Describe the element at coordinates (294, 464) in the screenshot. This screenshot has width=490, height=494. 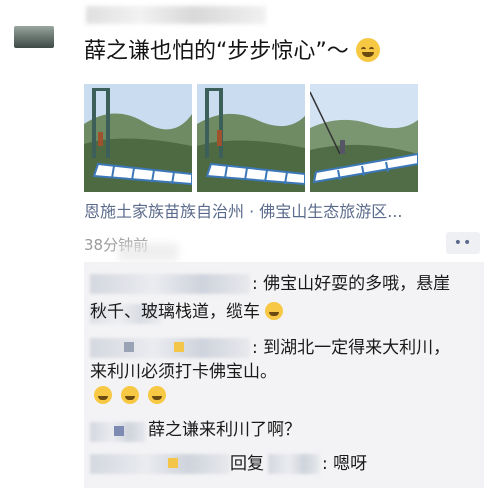
I see `blurred-reply-target` at that location.